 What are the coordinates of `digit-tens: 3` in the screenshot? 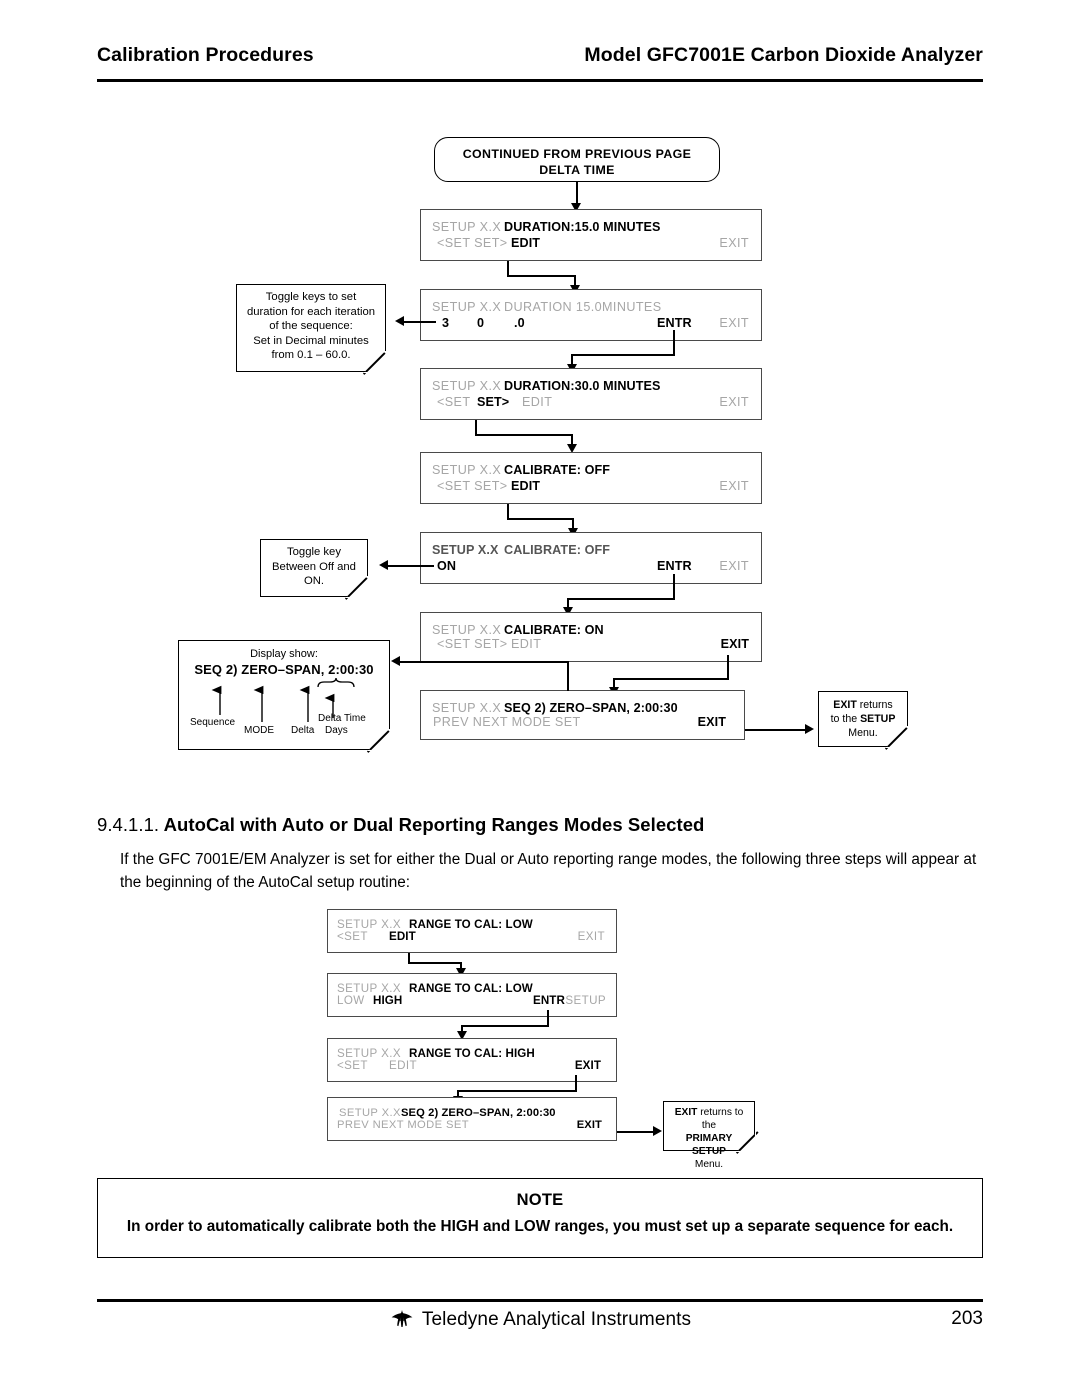 It's located at (445, 323).